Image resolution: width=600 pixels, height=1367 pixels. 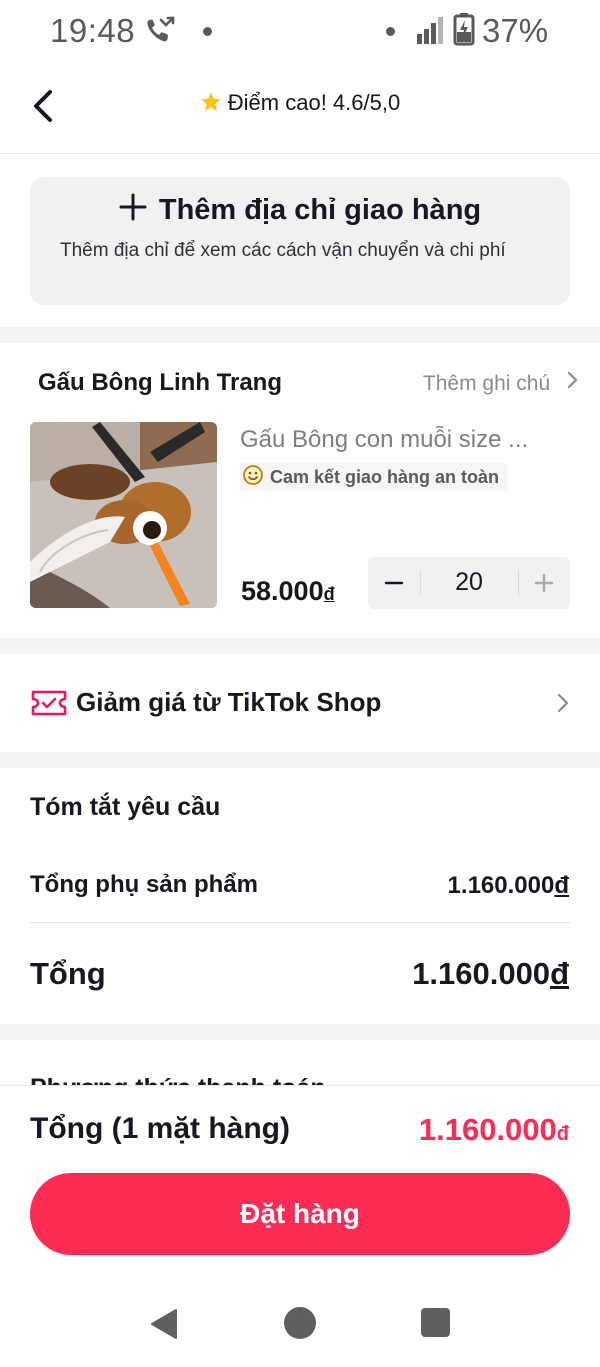 I want to click on summary-divider, so click(x=300, y=922).